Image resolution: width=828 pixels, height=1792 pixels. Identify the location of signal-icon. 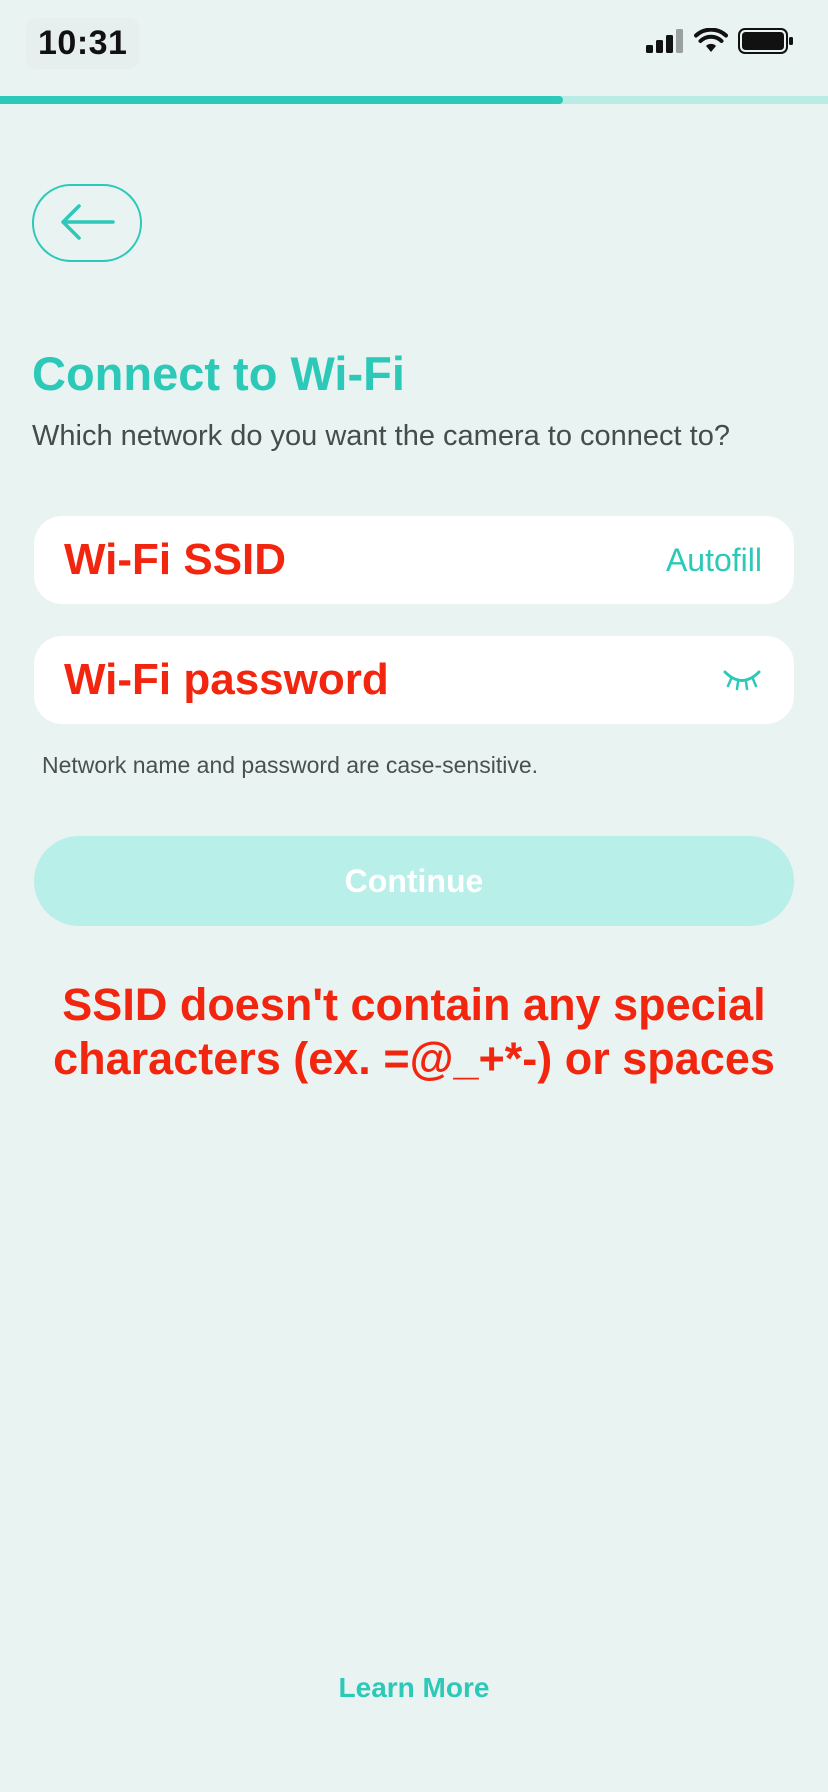
(665, 43).